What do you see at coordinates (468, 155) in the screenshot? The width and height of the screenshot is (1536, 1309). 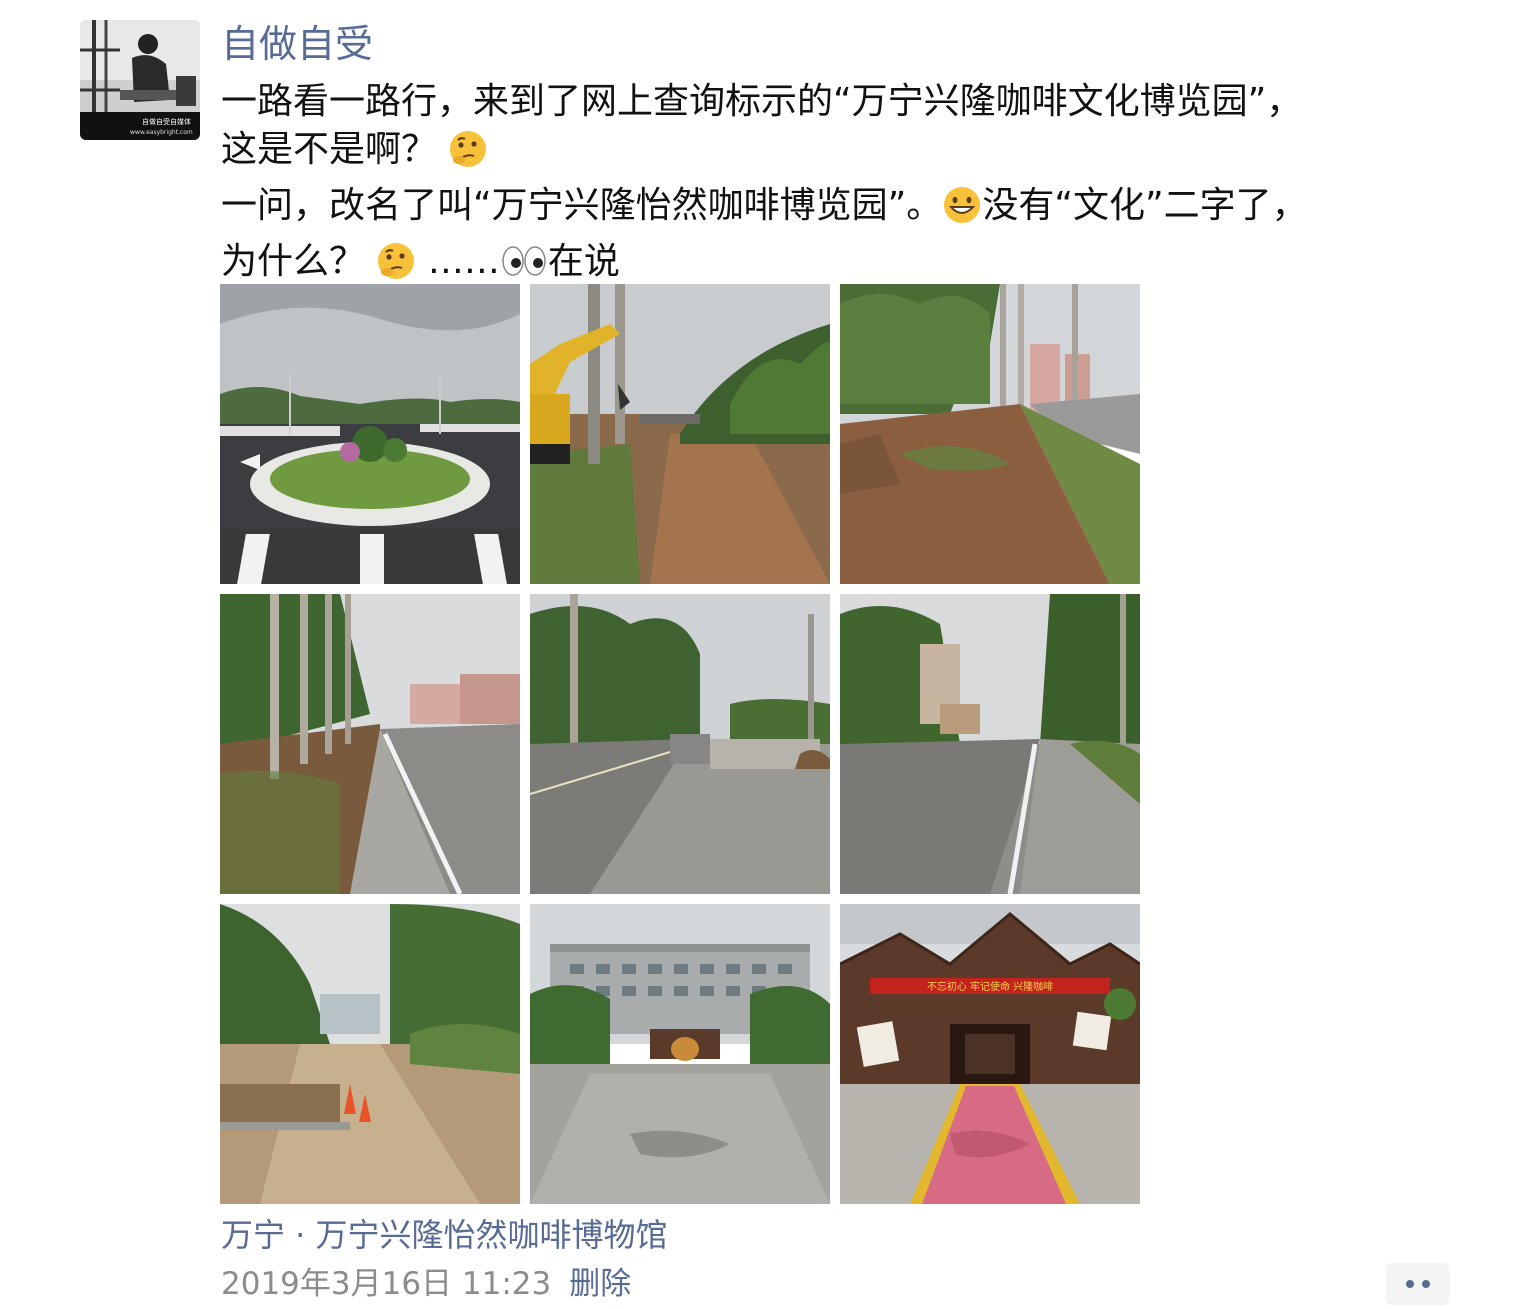 I see `thinking-face-emoji` at bounding box center [468, 155].